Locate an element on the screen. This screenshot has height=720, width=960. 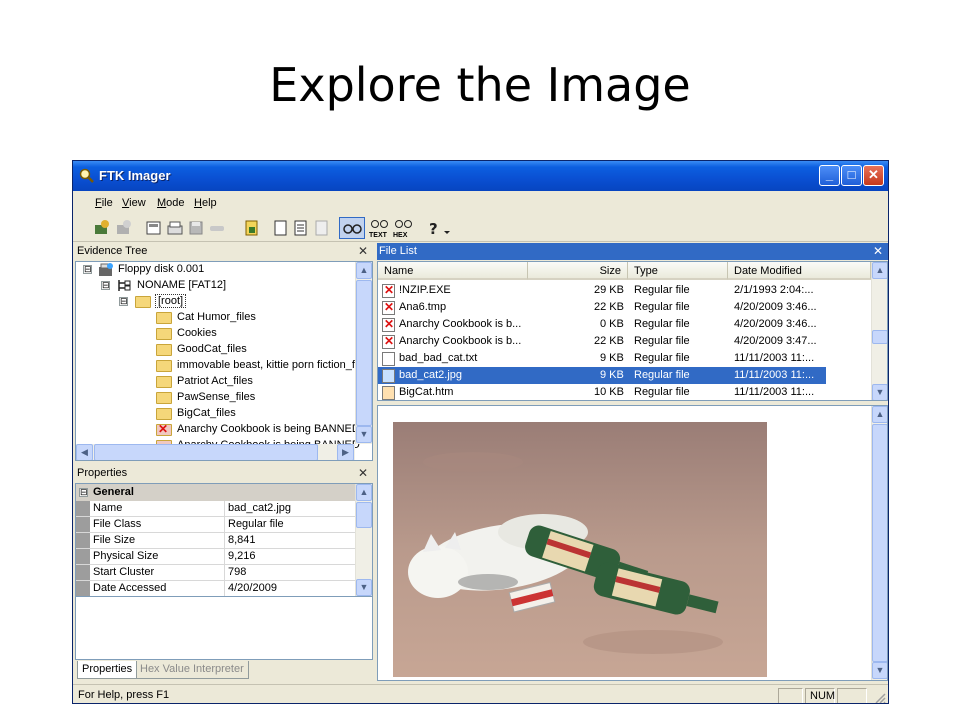
tree-item-label: Anarchy Cookbook is being BANNED is located at coordinates (268, 429).